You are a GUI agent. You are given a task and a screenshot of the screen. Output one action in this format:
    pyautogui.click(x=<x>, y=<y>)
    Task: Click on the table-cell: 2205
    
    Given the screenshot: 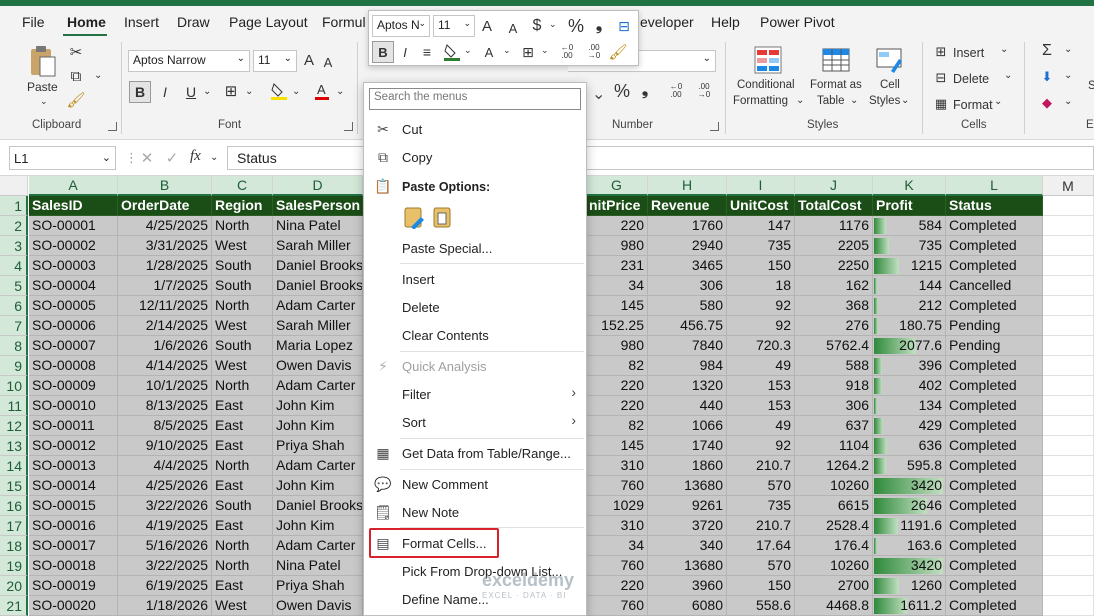 What is the action you would take?
    pyautogui.click(x=834, y=246)
    